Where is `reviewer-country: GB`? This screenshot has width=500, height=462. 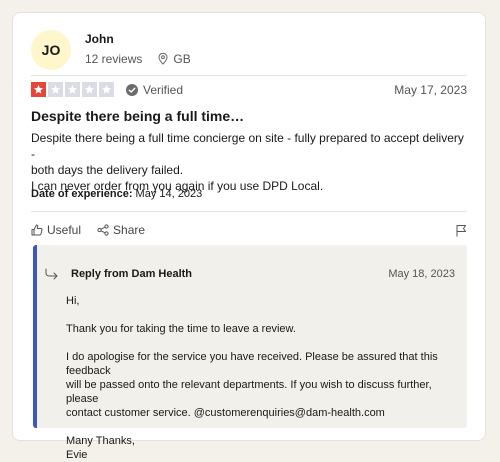
reviewer-country: GB is located at coordinates (182, 59).